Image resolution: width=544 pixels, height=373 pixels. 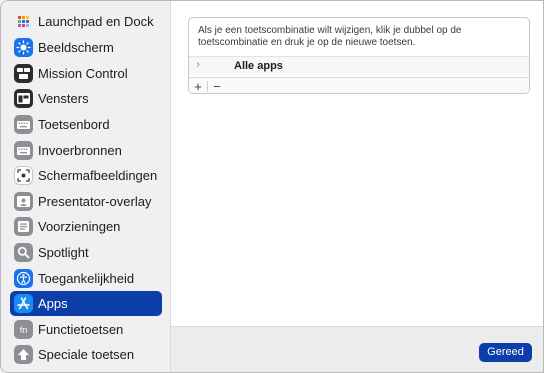 What do you see at coordinates (23, 354) in the screenshot?
I see `modifier-keys-icon` at bounding box center [23, 354].